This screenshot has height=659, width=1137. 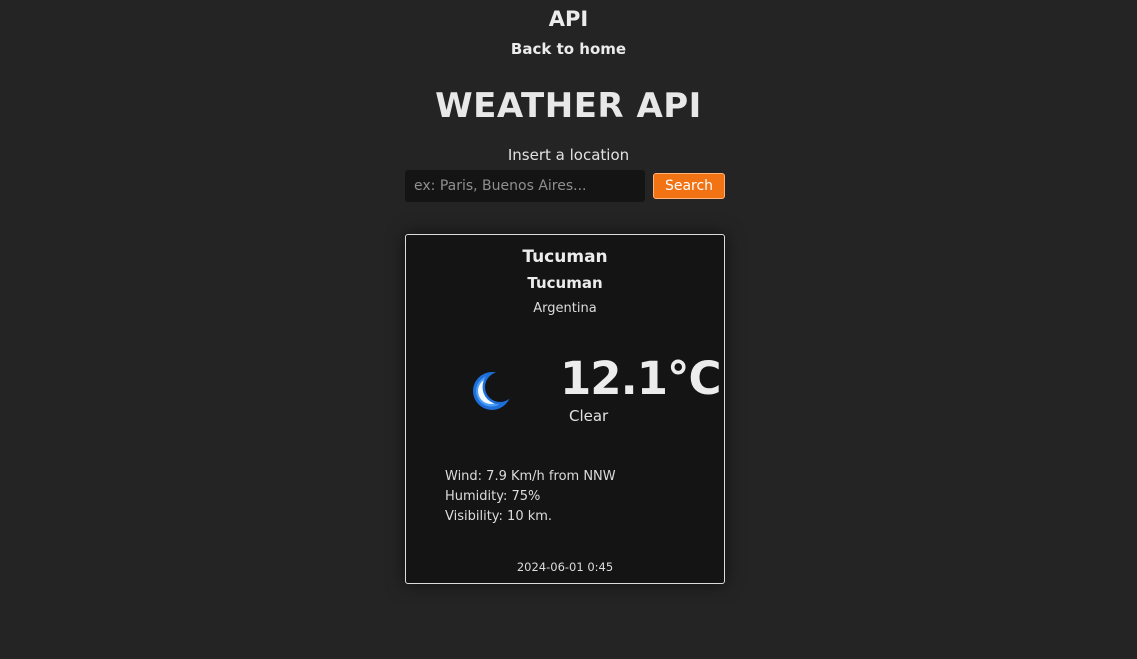 I want to click on wind-info: Wind: 7.9 Km/h from NNW, so click(x=530, y=476).